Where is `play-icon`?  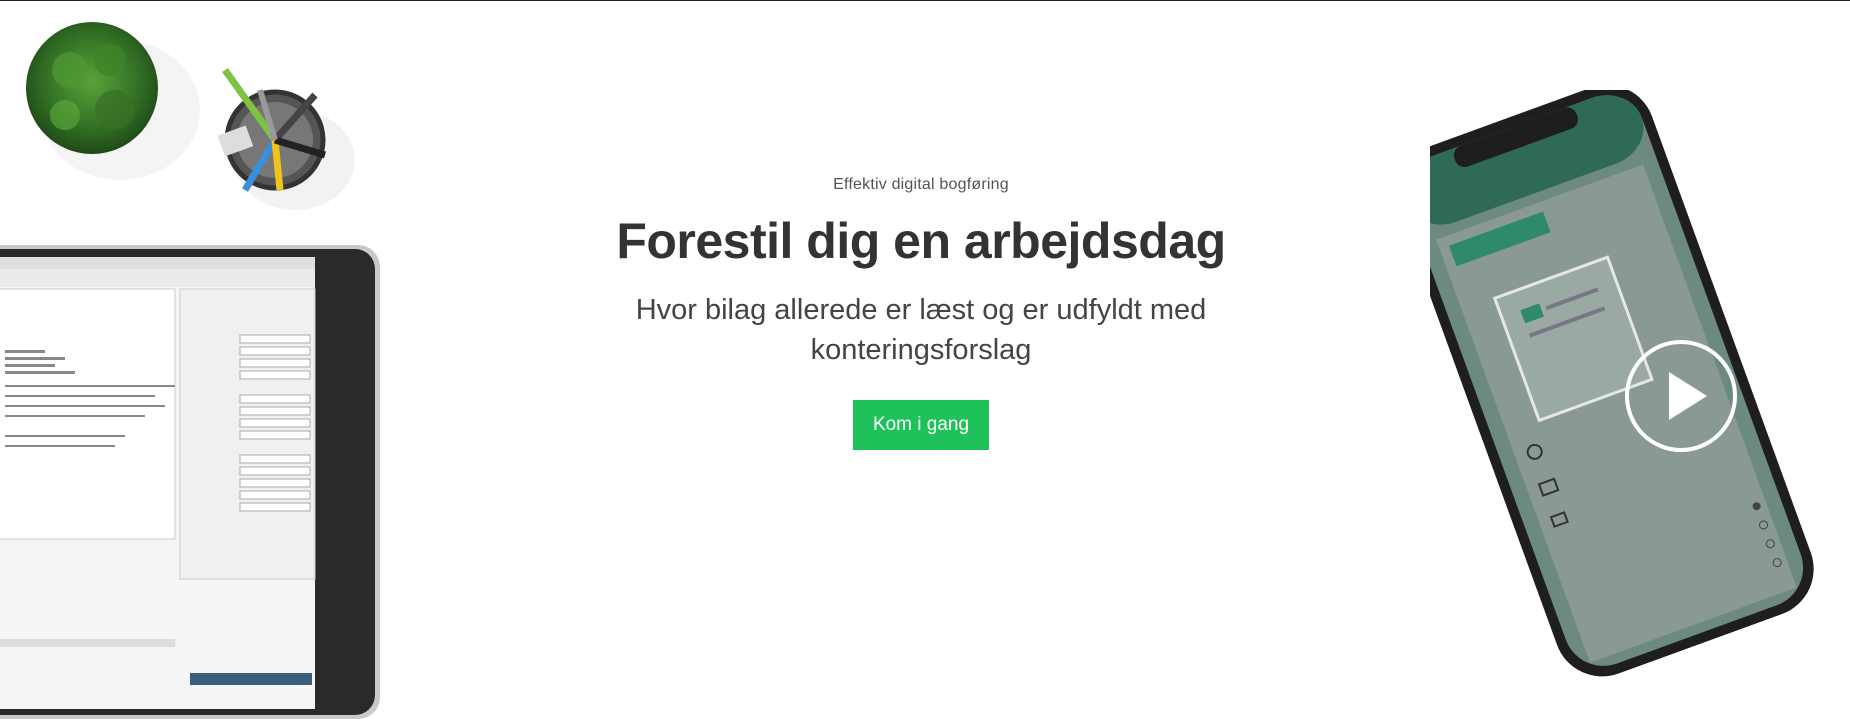 play-icon is located at coordinates (1688, 396).